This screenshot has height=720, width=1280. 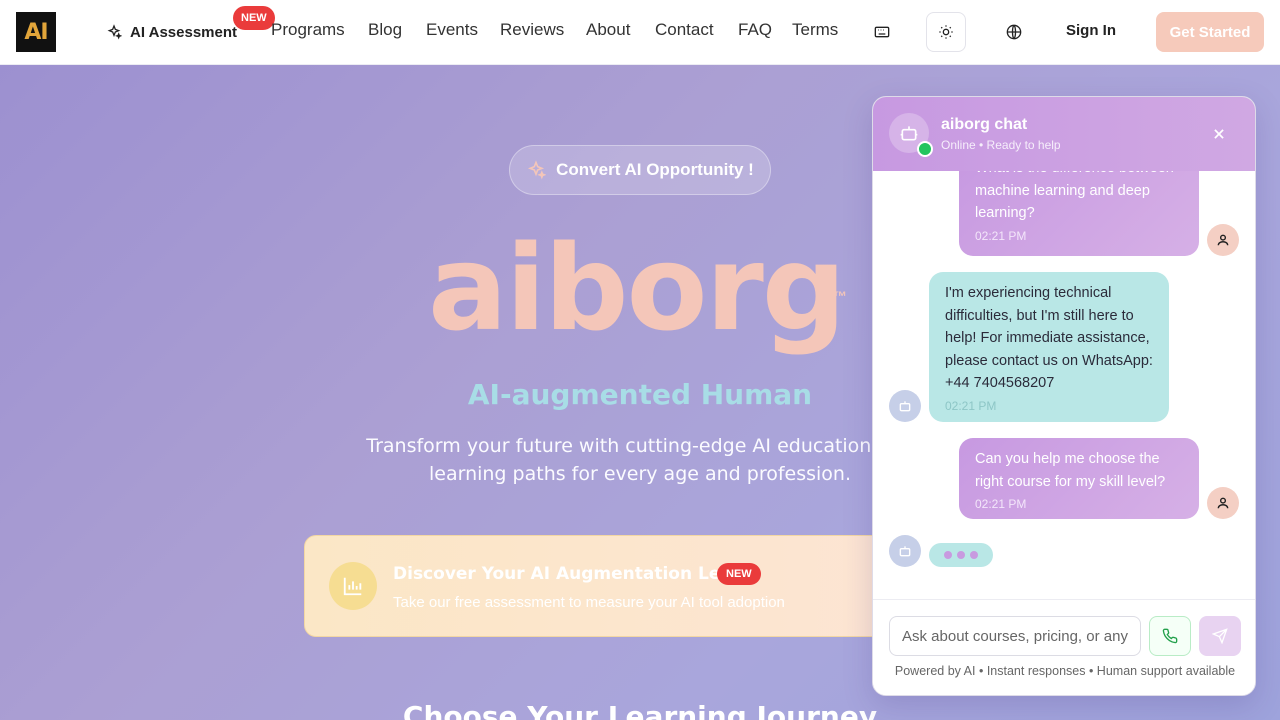 I want to click on call-button, so click(x=1170, y=636).